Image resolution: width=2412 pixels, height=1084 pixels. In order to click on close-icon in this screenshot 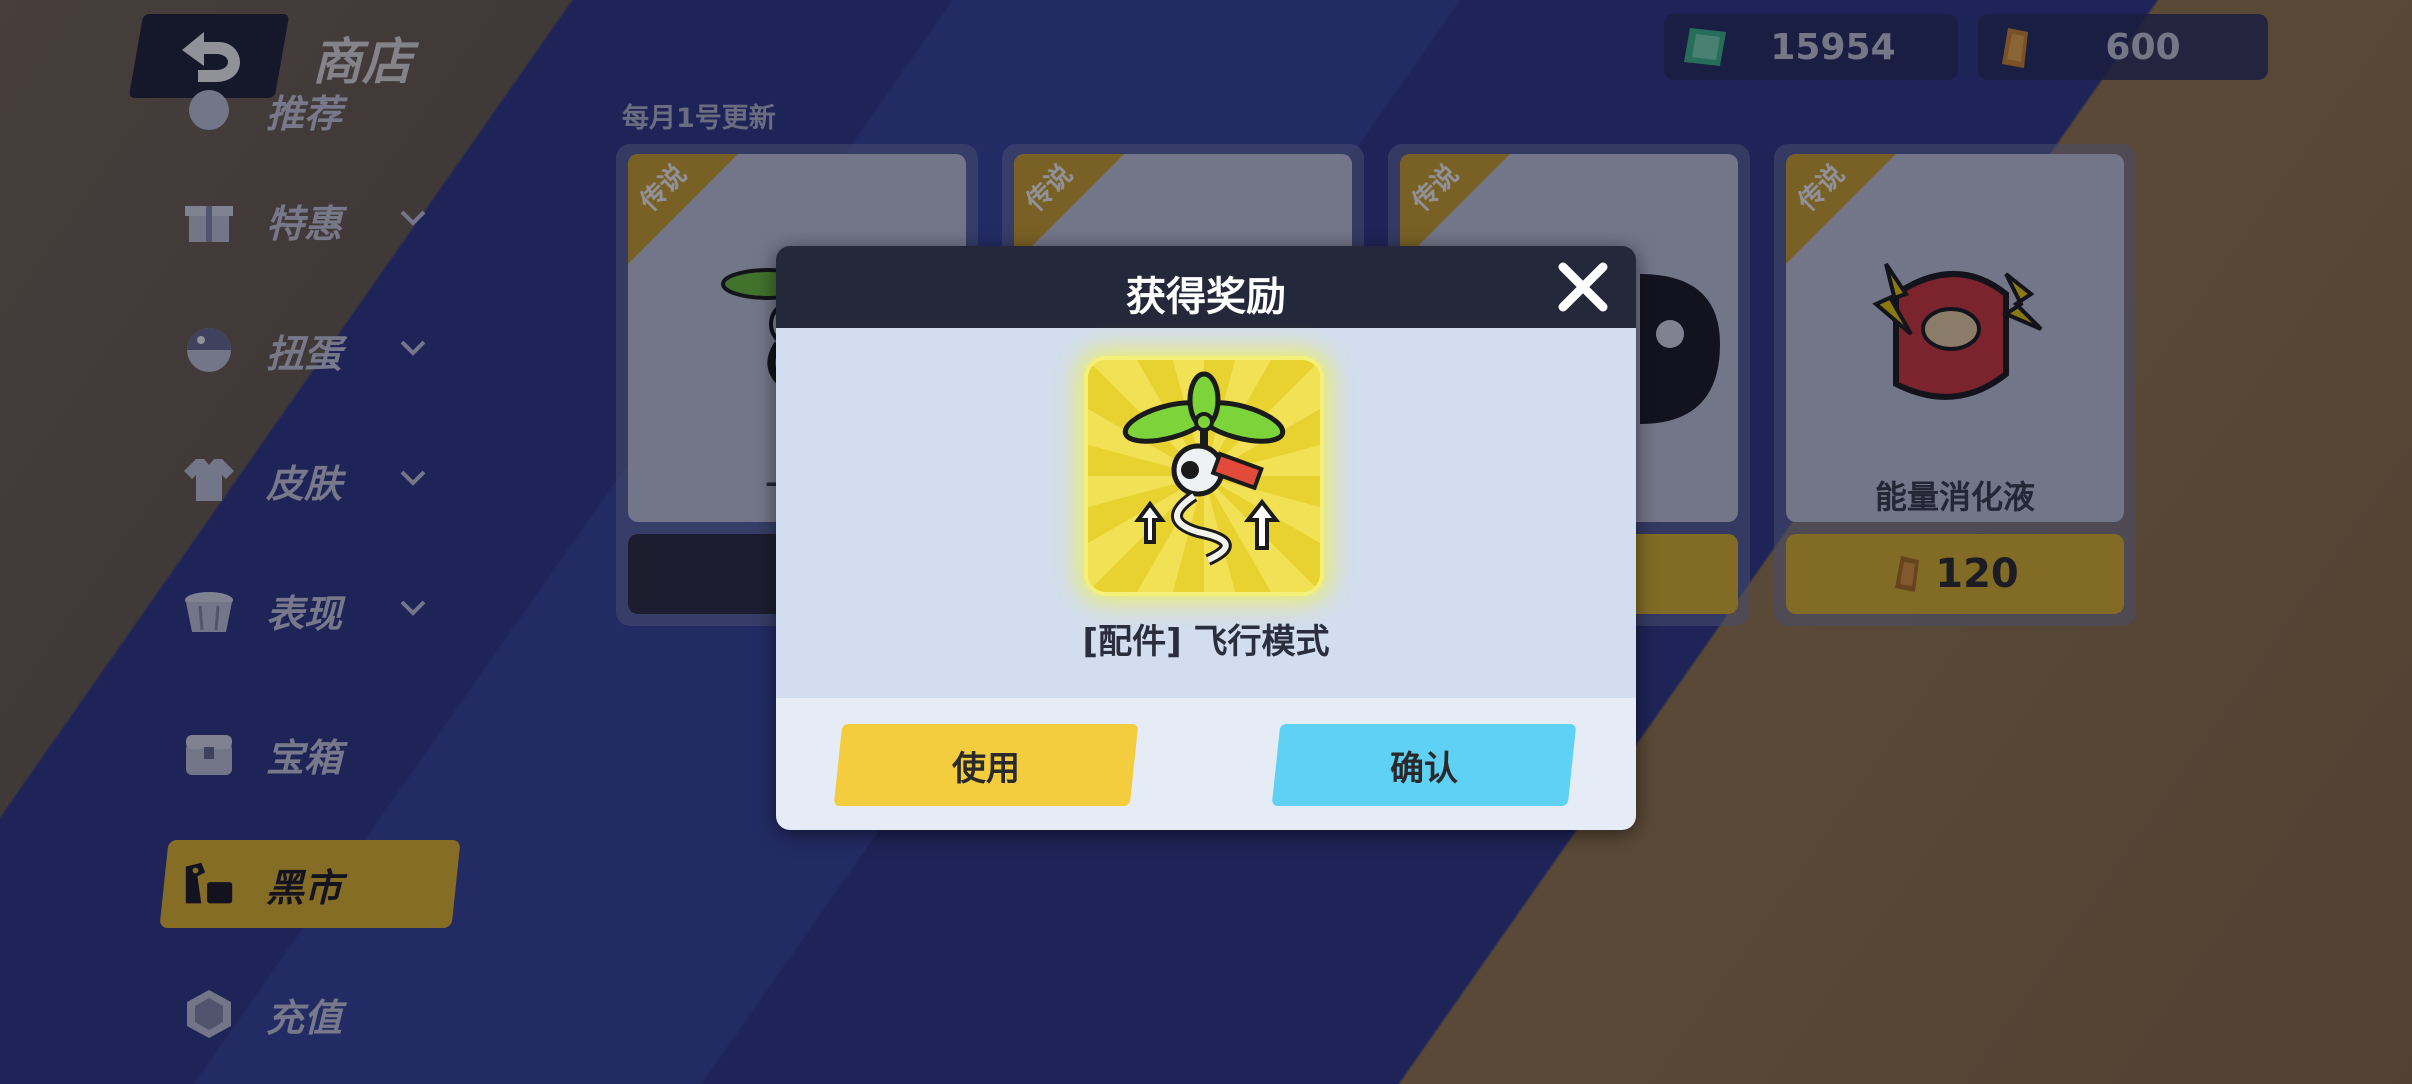, I will do `click(1583, 287)`.